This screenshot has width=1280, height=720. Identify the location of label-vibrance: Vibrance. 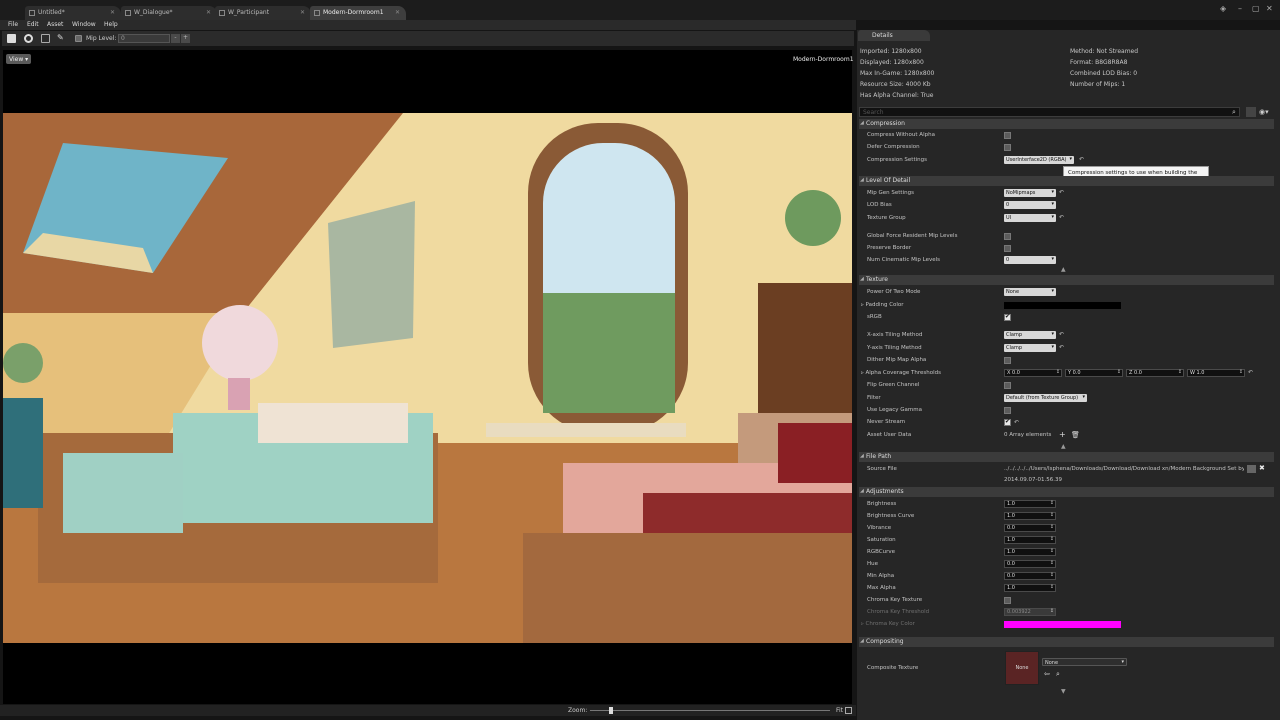
(879, 528).